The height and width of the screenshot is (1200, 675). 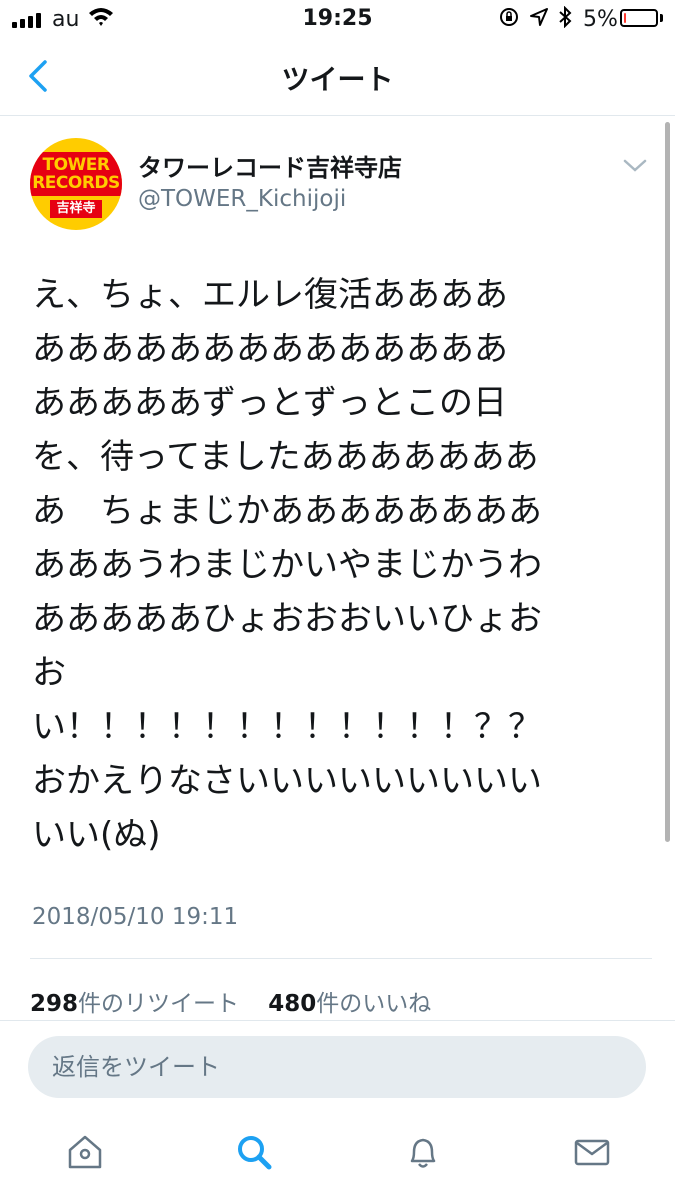 What do you see at coordinates (337, 1155) in the screenshot?
I see `tab-bar` at bounding box center [337, 1155].